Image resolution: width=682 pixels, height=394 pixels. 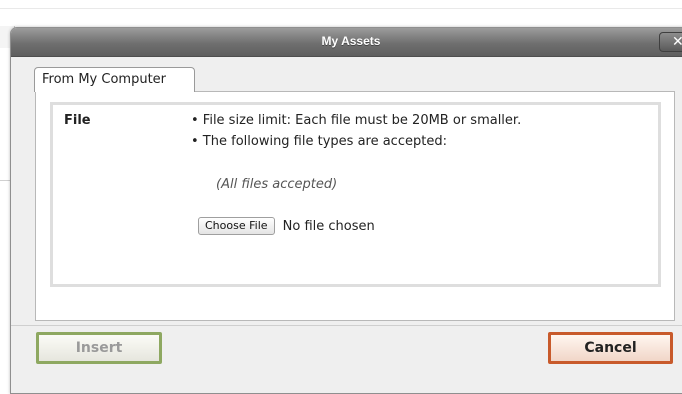 What do you see at coordinates (328, 226) in the screenshot?
I see `file-status: No file chosen` at bounding box center [328, 226].